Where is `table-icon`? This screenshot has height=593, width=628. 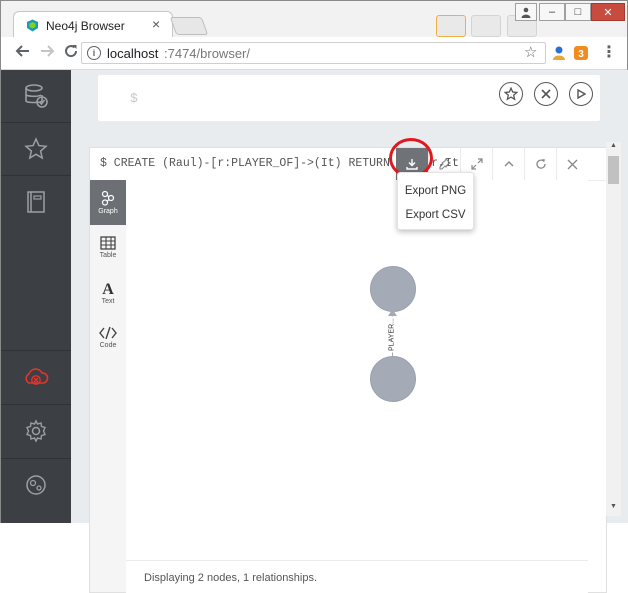
table-icon is located at coordinates (108, 243).